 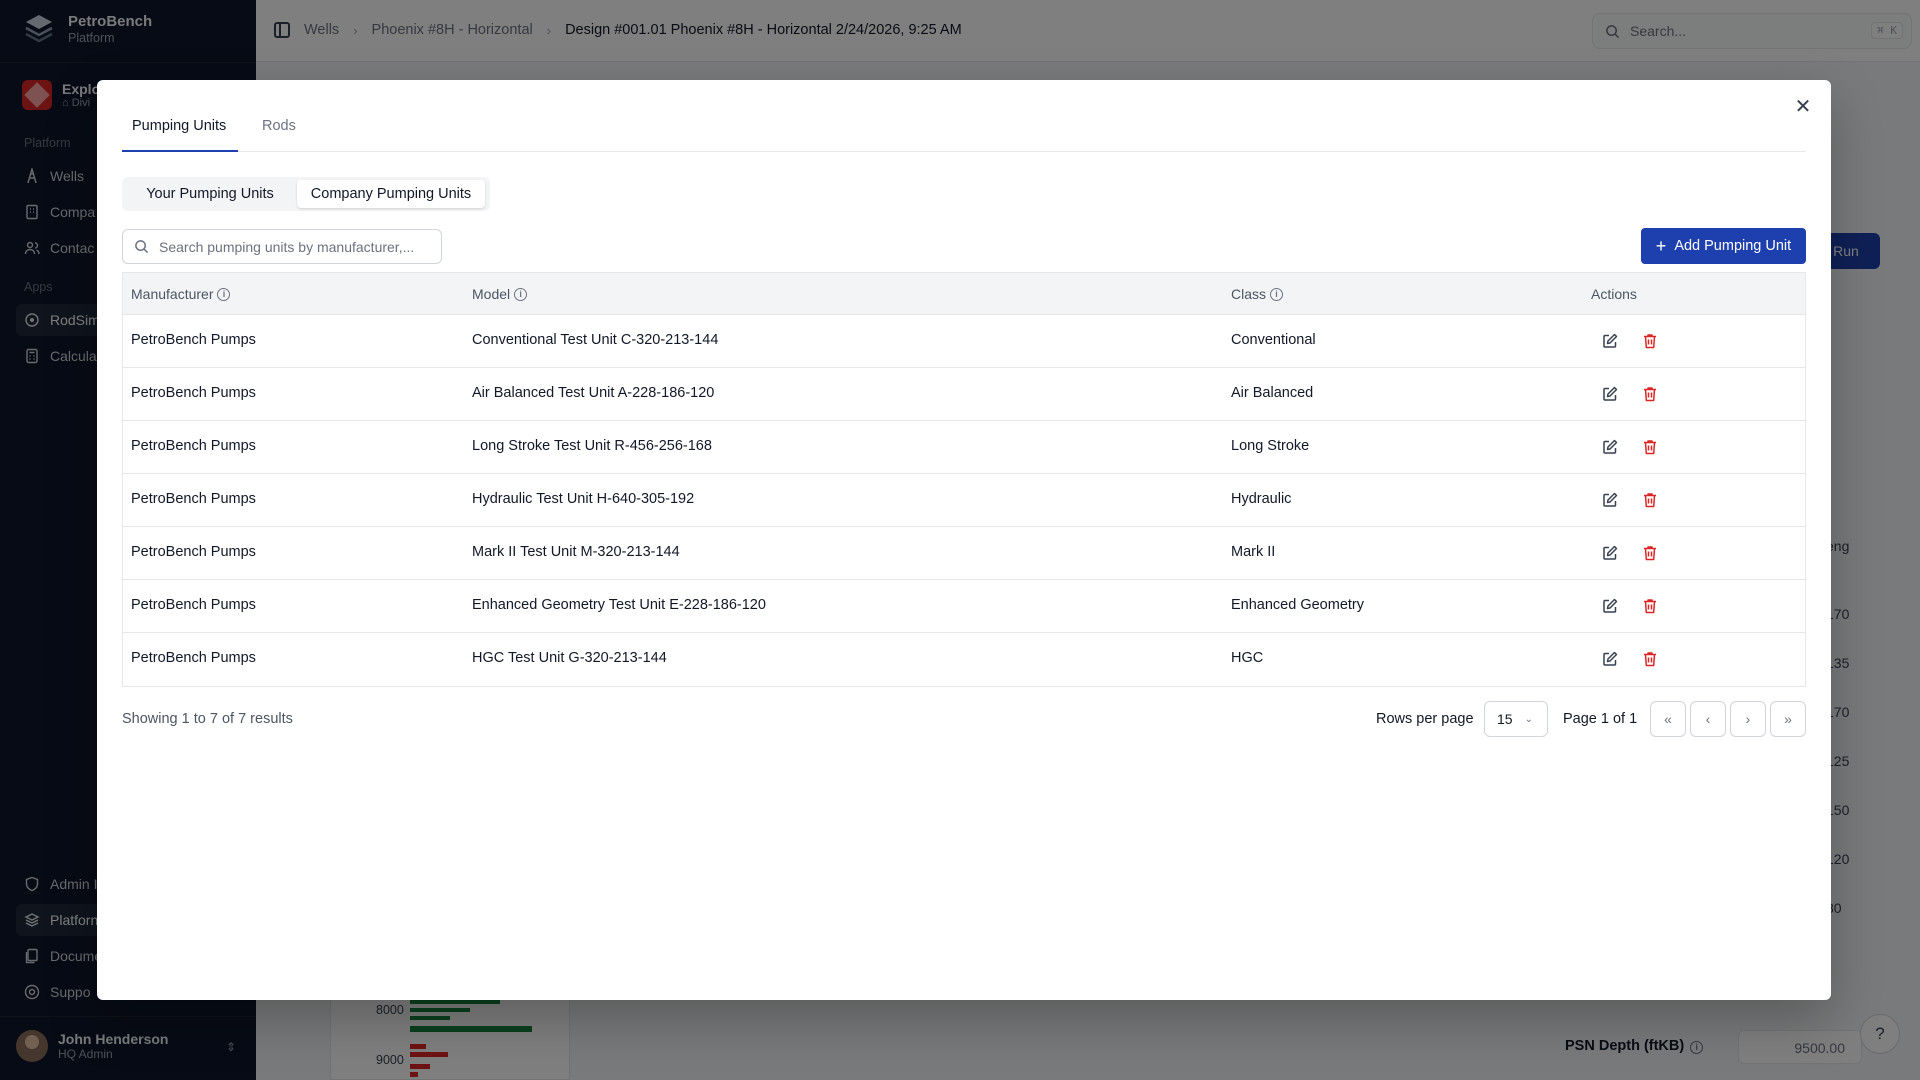 What do you see at coordinates (1273, 340) in the screenshot?
I see `cell-class: Conventional` at bounding box center [1273, 340].